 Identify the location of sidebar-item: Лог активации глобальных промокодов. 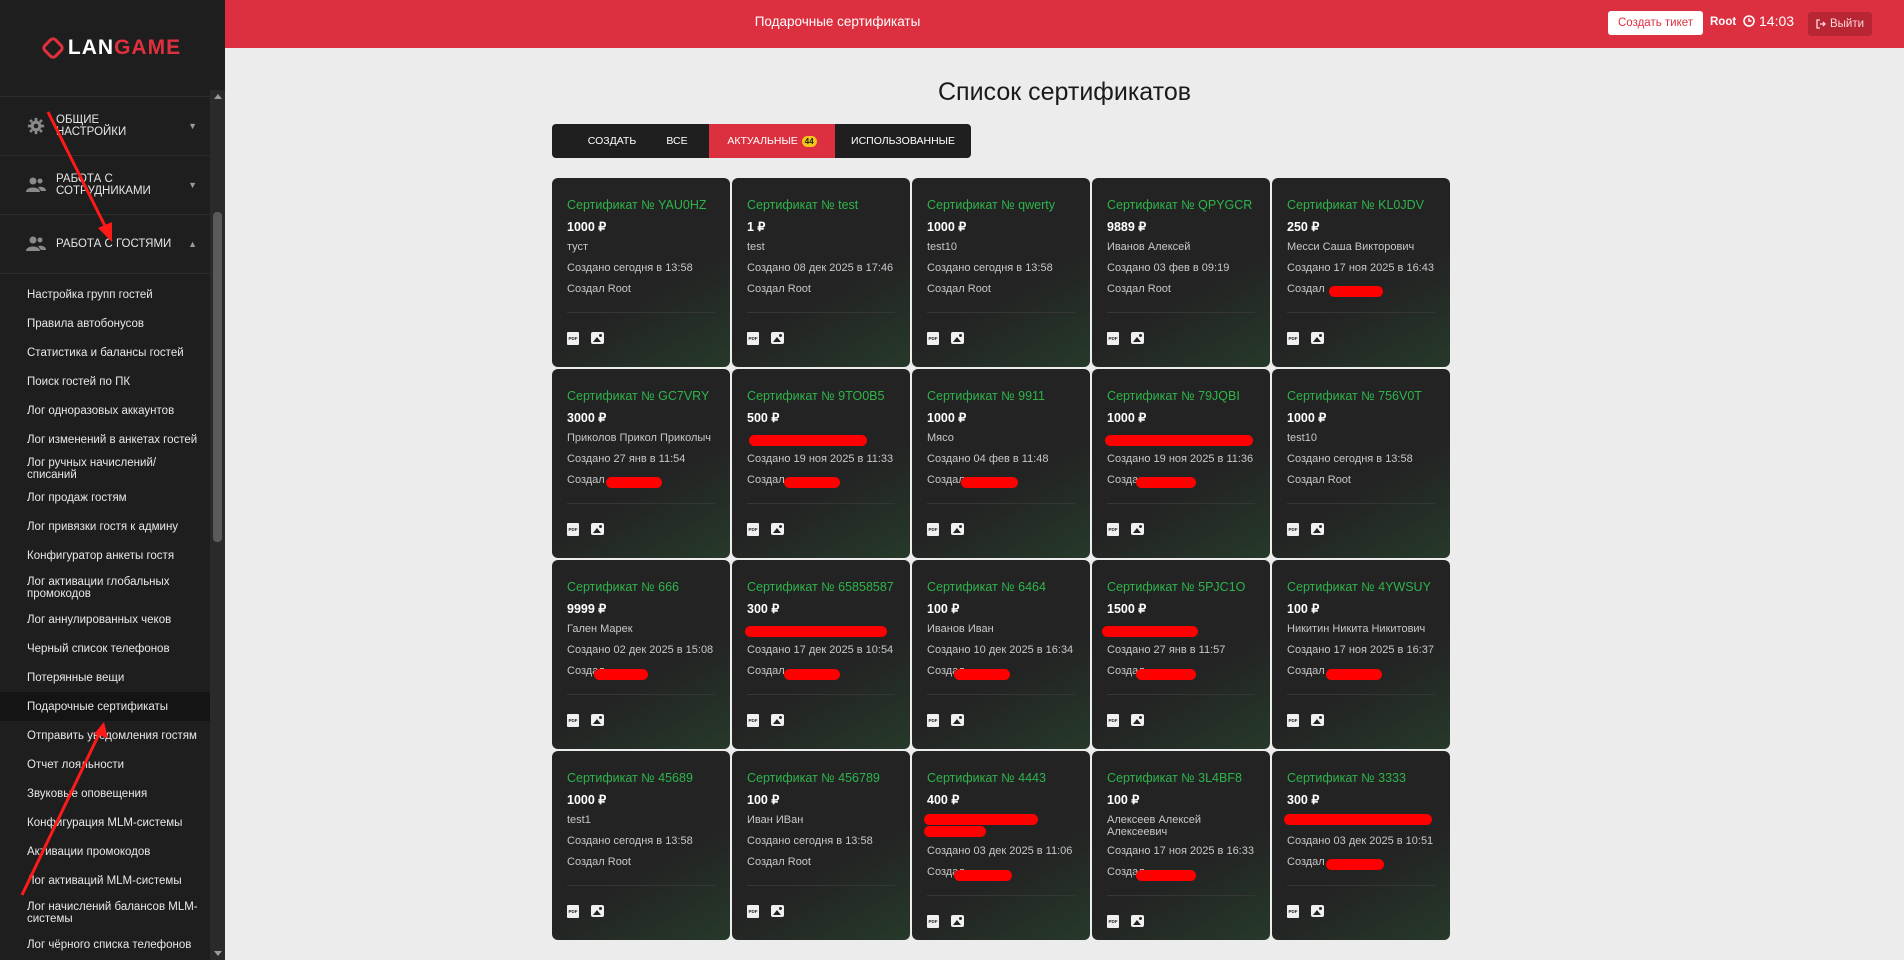
(112, 587).